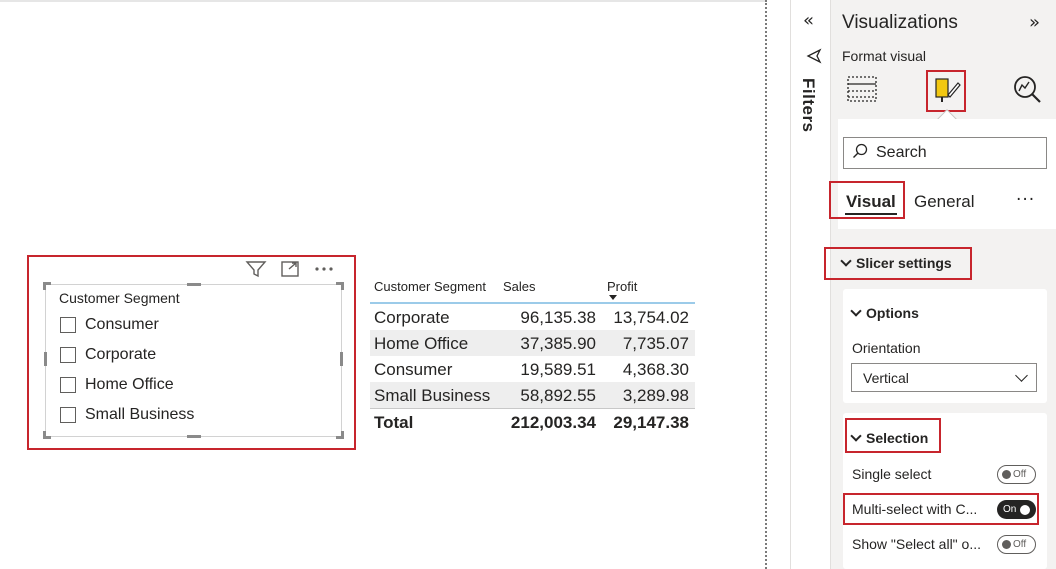  I want to click on canvas-divider, so click(766, 284).